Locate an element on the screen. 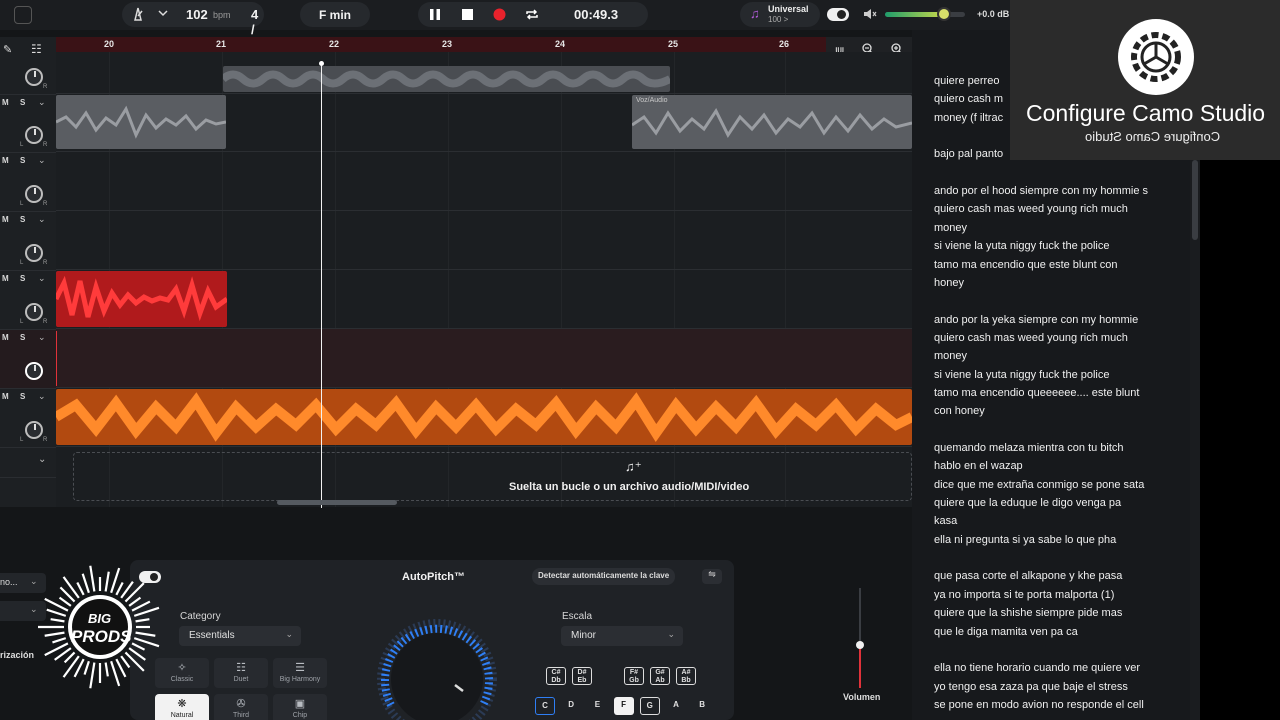 The image size is (1280, 720). detect-key-button: Detectar automáticamente la clave is located at coordinates (604, 576).